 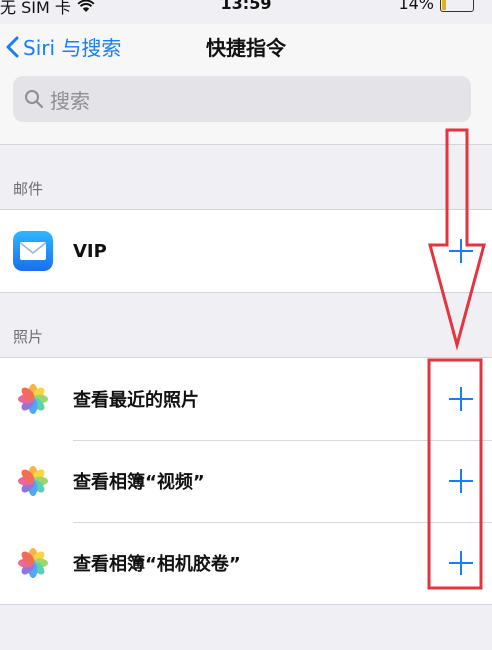 What do you see at coordinates (70, 100) in the screenshot?
I see `search-placeholder: 搜索` at bounding box center [70, 100].